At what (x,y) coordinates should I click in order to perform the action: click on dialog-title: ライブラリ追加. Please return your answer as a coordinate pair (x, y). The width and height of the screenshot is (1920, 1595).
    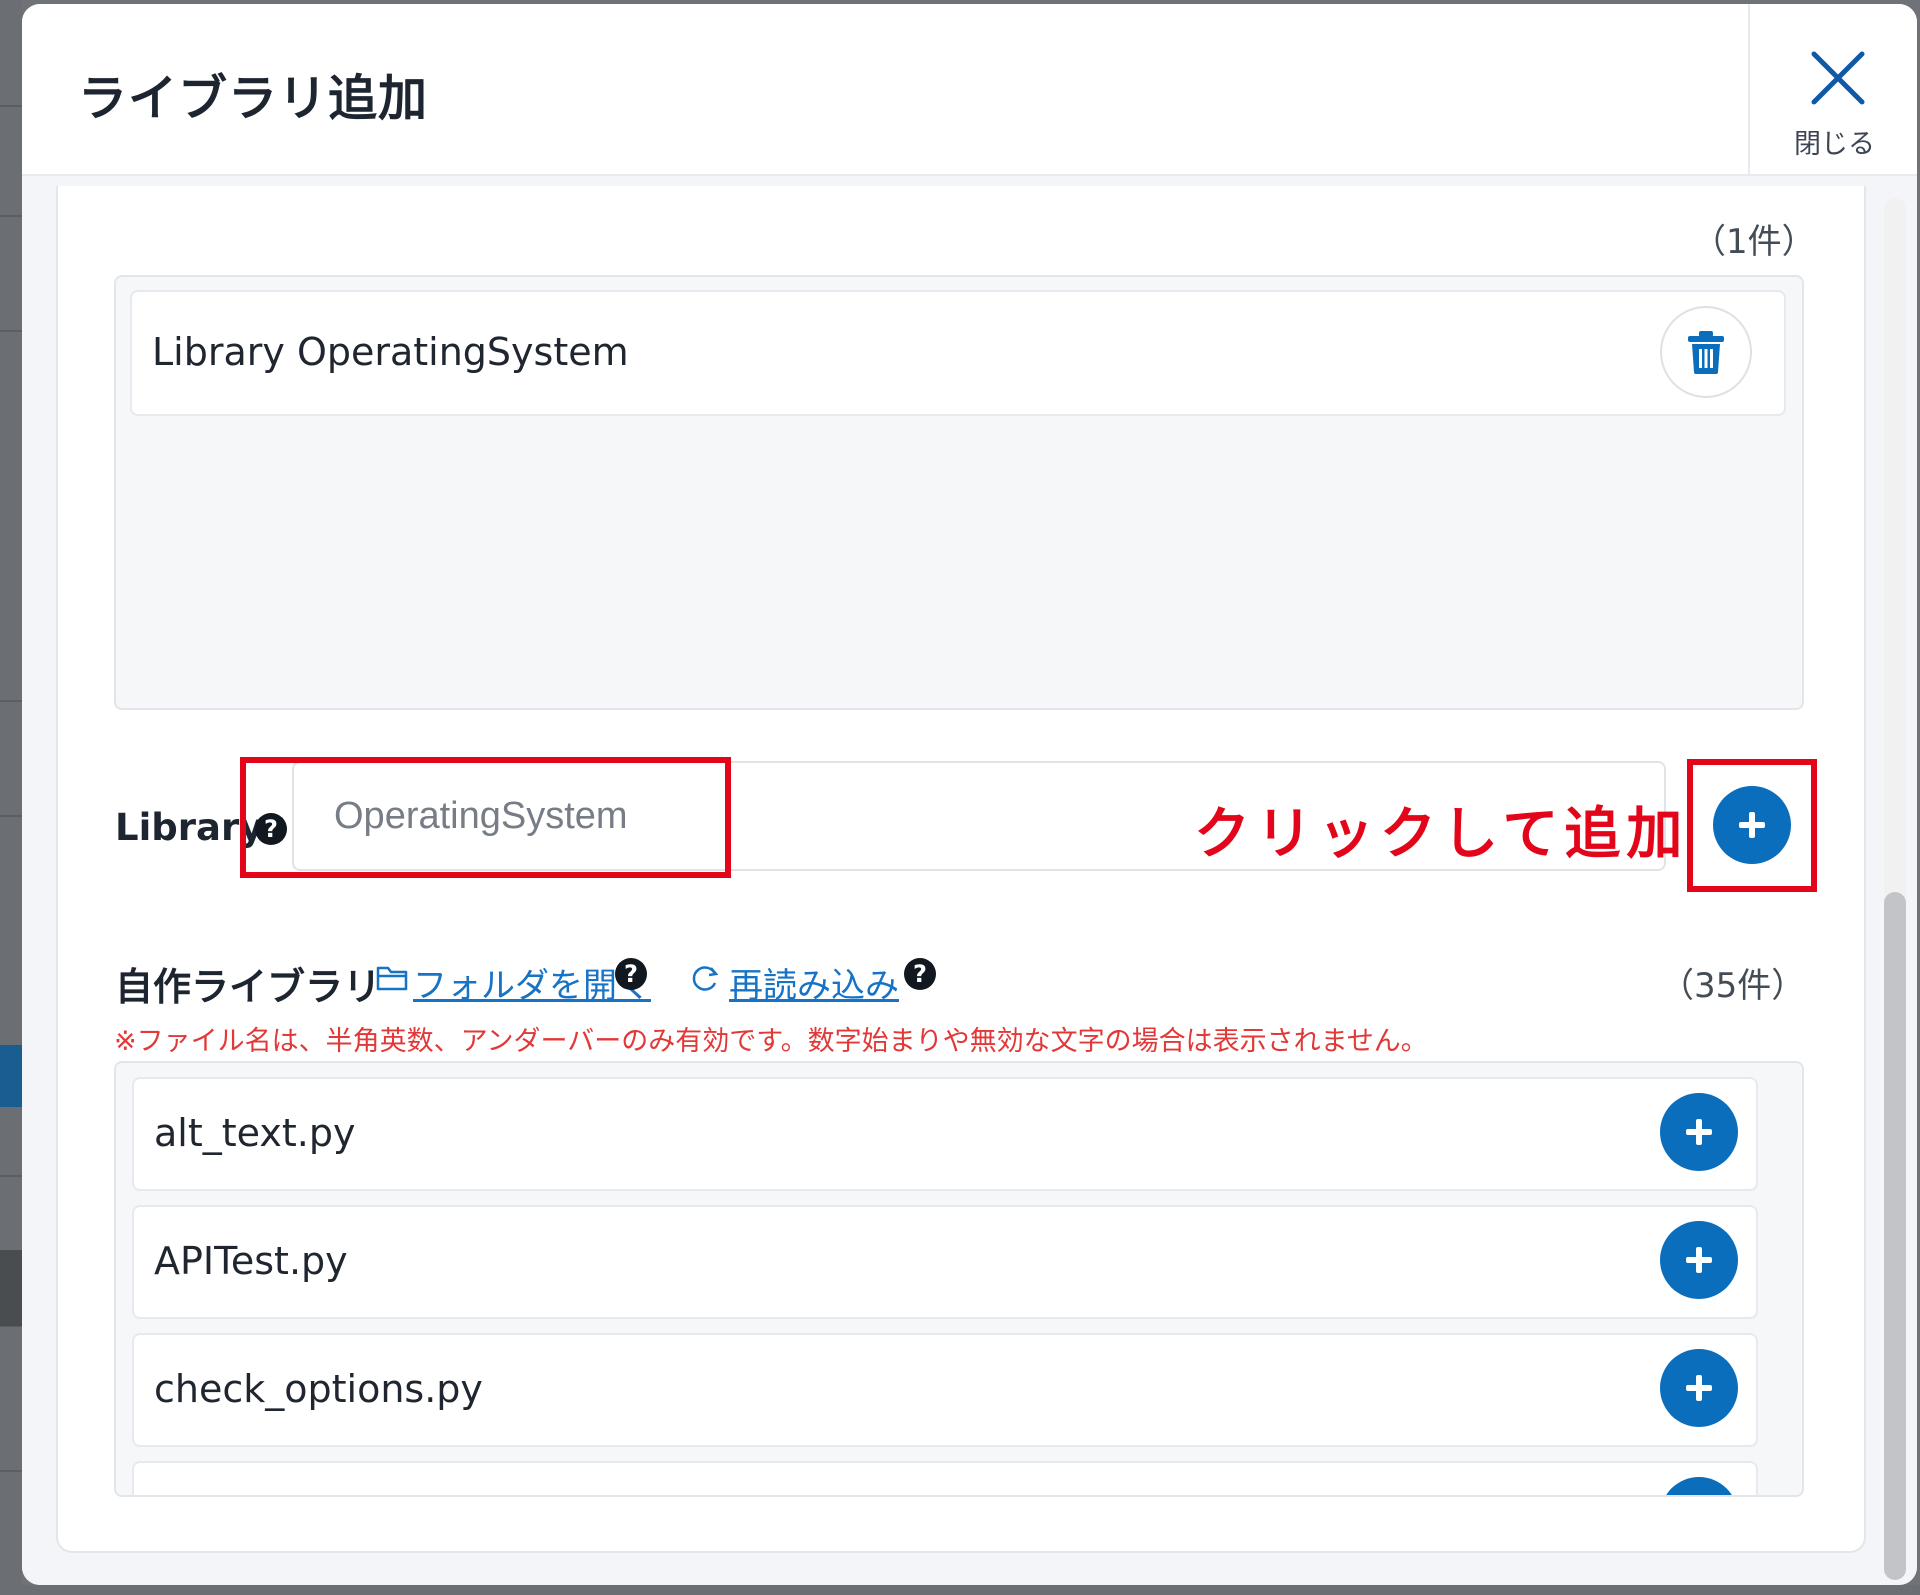
    Looking at the image, I should click on (253, 98).